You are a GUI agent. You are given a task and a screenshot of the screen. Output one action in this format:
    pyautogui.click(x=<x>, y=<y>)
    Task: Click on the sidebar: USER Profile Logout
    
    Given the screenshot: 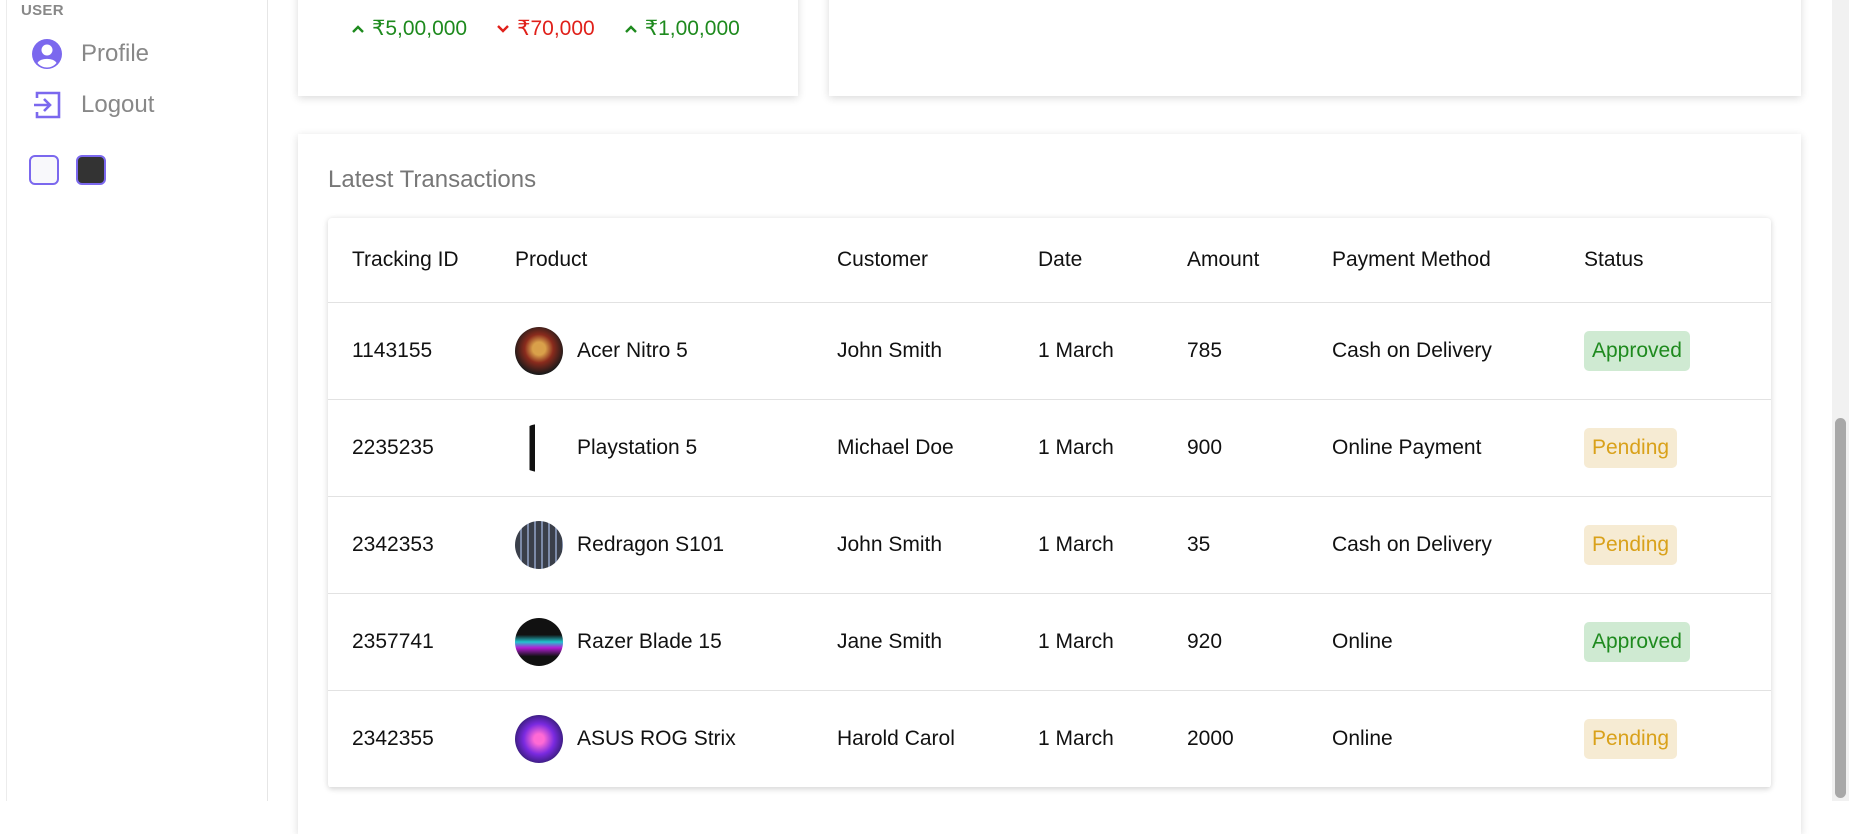 What is the action you would take?
    pyautogui.click(x=137, y=400)
    